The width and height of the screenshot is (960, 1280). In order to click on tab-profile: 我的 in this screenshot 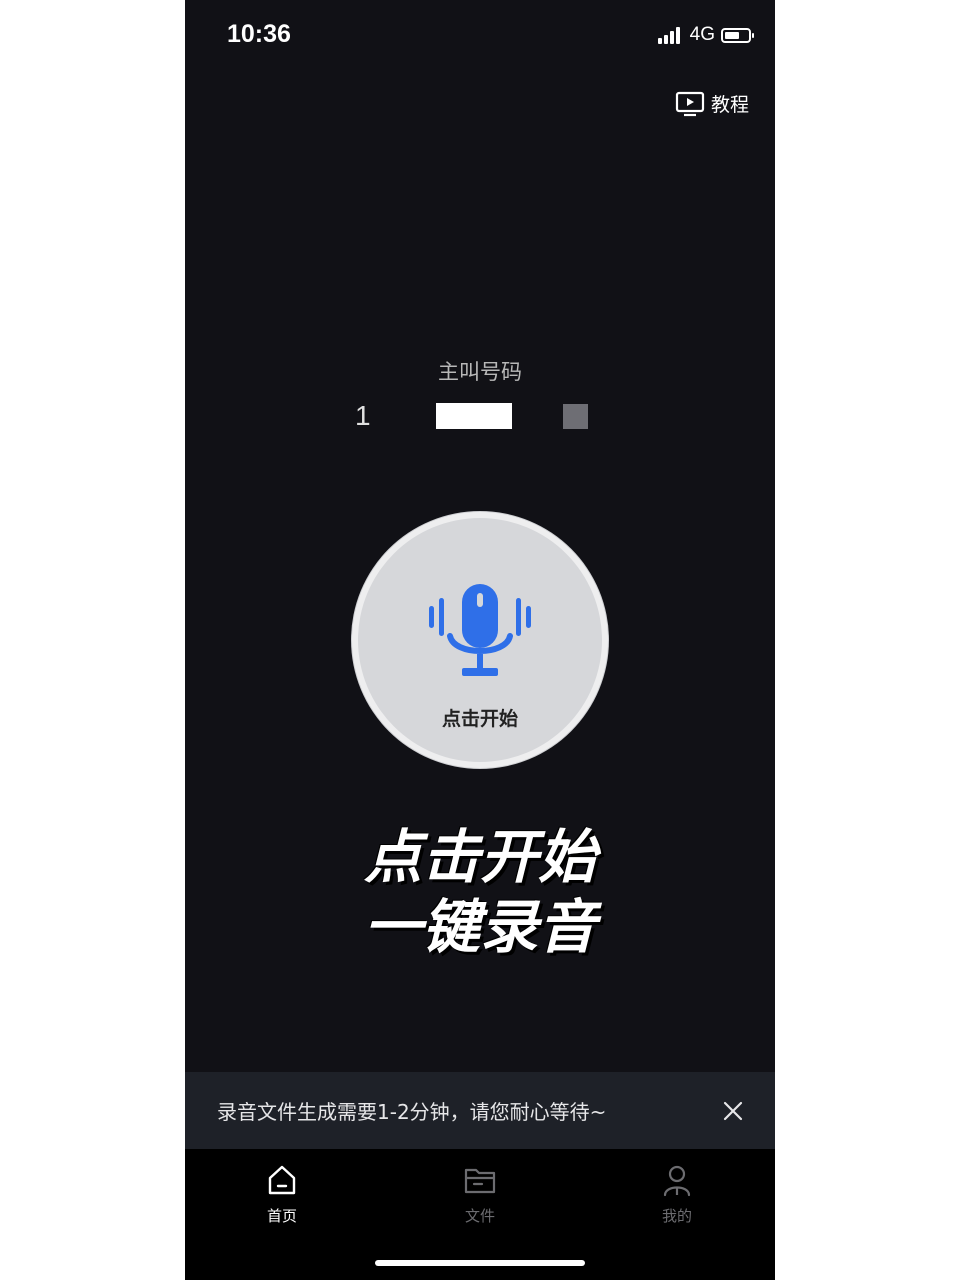, I will do `click(677, 1194)`.